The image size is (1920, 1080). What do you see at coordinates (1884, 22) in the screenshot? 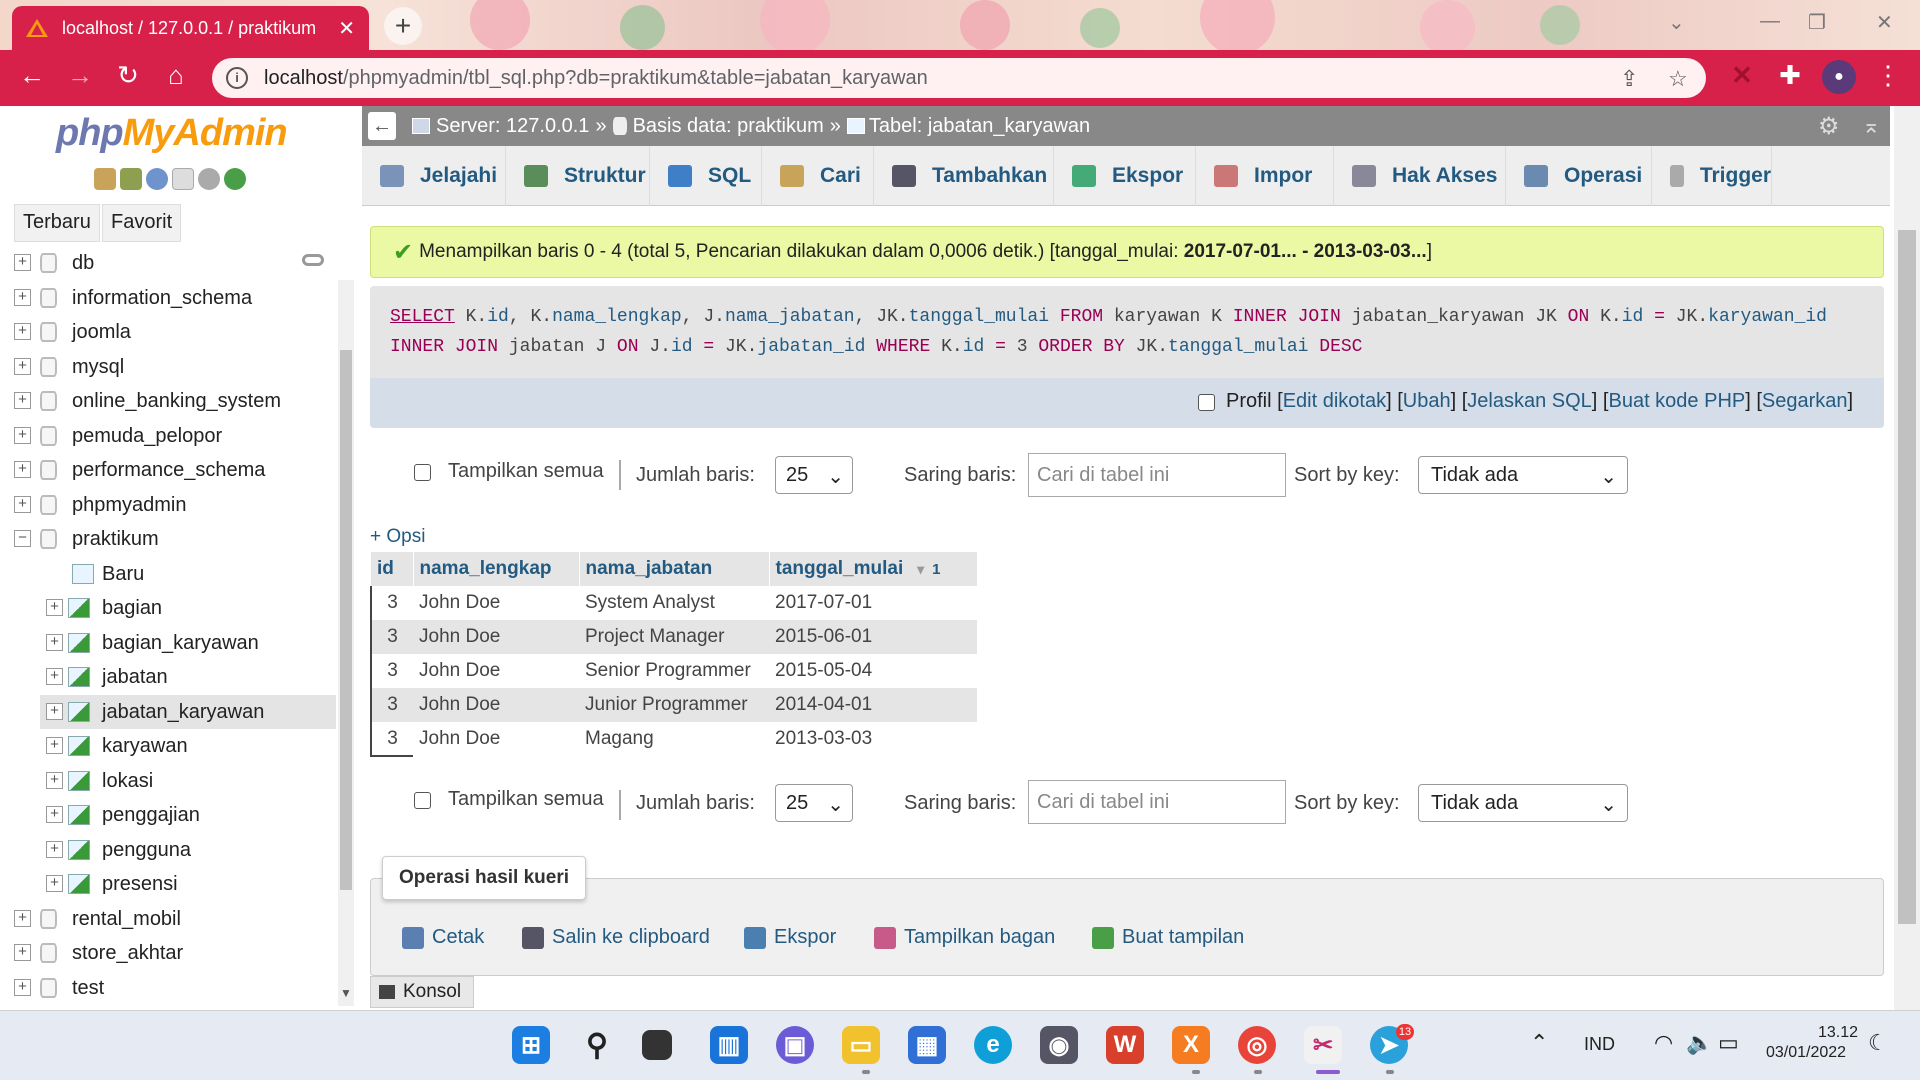
I see `close-window-icon: ✕` at bounding box center [1884, 22].